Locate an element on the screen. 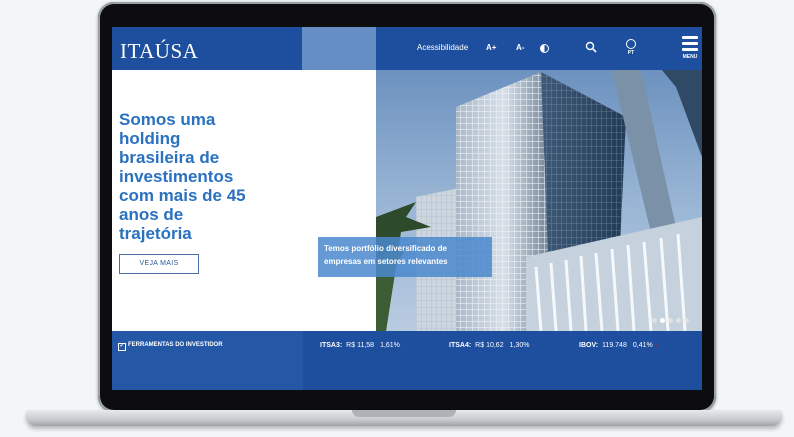 The image size is (794, 437). investor-tools-label: FERRAMENTAS DO INVESTIDOR is located at coordinates (175, 345).